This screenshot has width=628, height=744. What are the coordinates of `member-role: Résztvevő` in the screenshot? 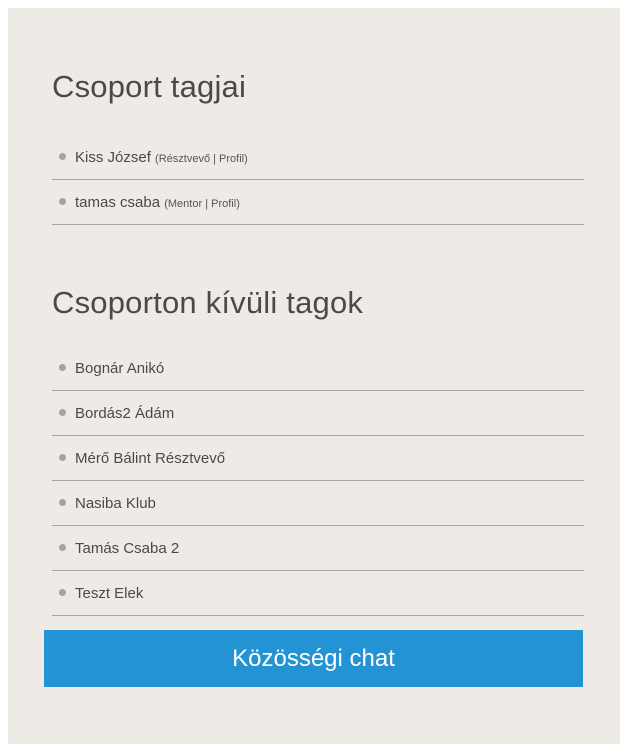 It's located at (184, 159).